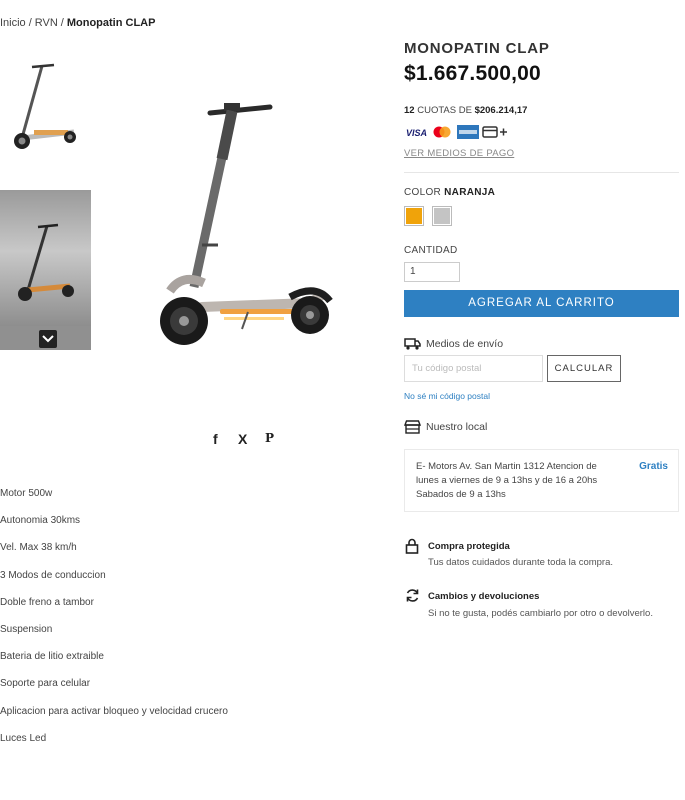  Describe the element at coordinates (584, 368) in the screenshot. I see `calculate-shipping-button: CALCULAR` at that location.